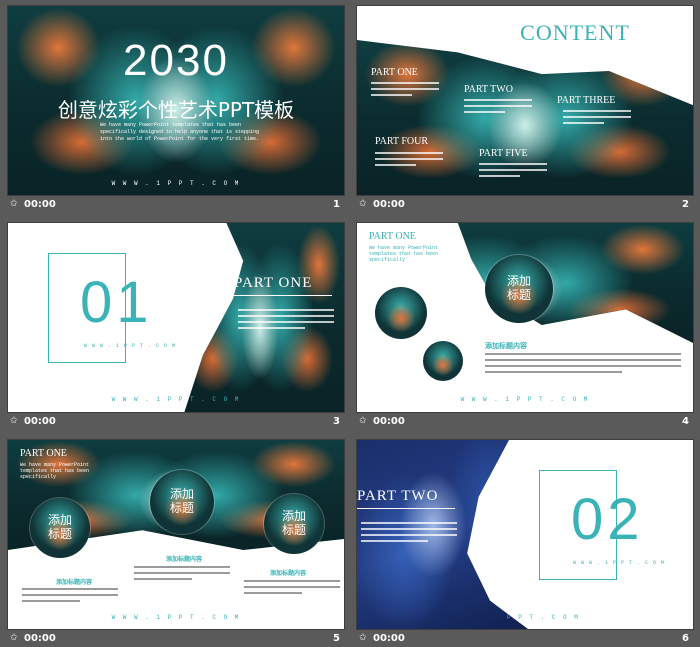 This screenshot has width=700, height=647. Describe the element at coordinates (503, 153) in the screenshot. I see `part-five-label: PART FIVE` at that location.